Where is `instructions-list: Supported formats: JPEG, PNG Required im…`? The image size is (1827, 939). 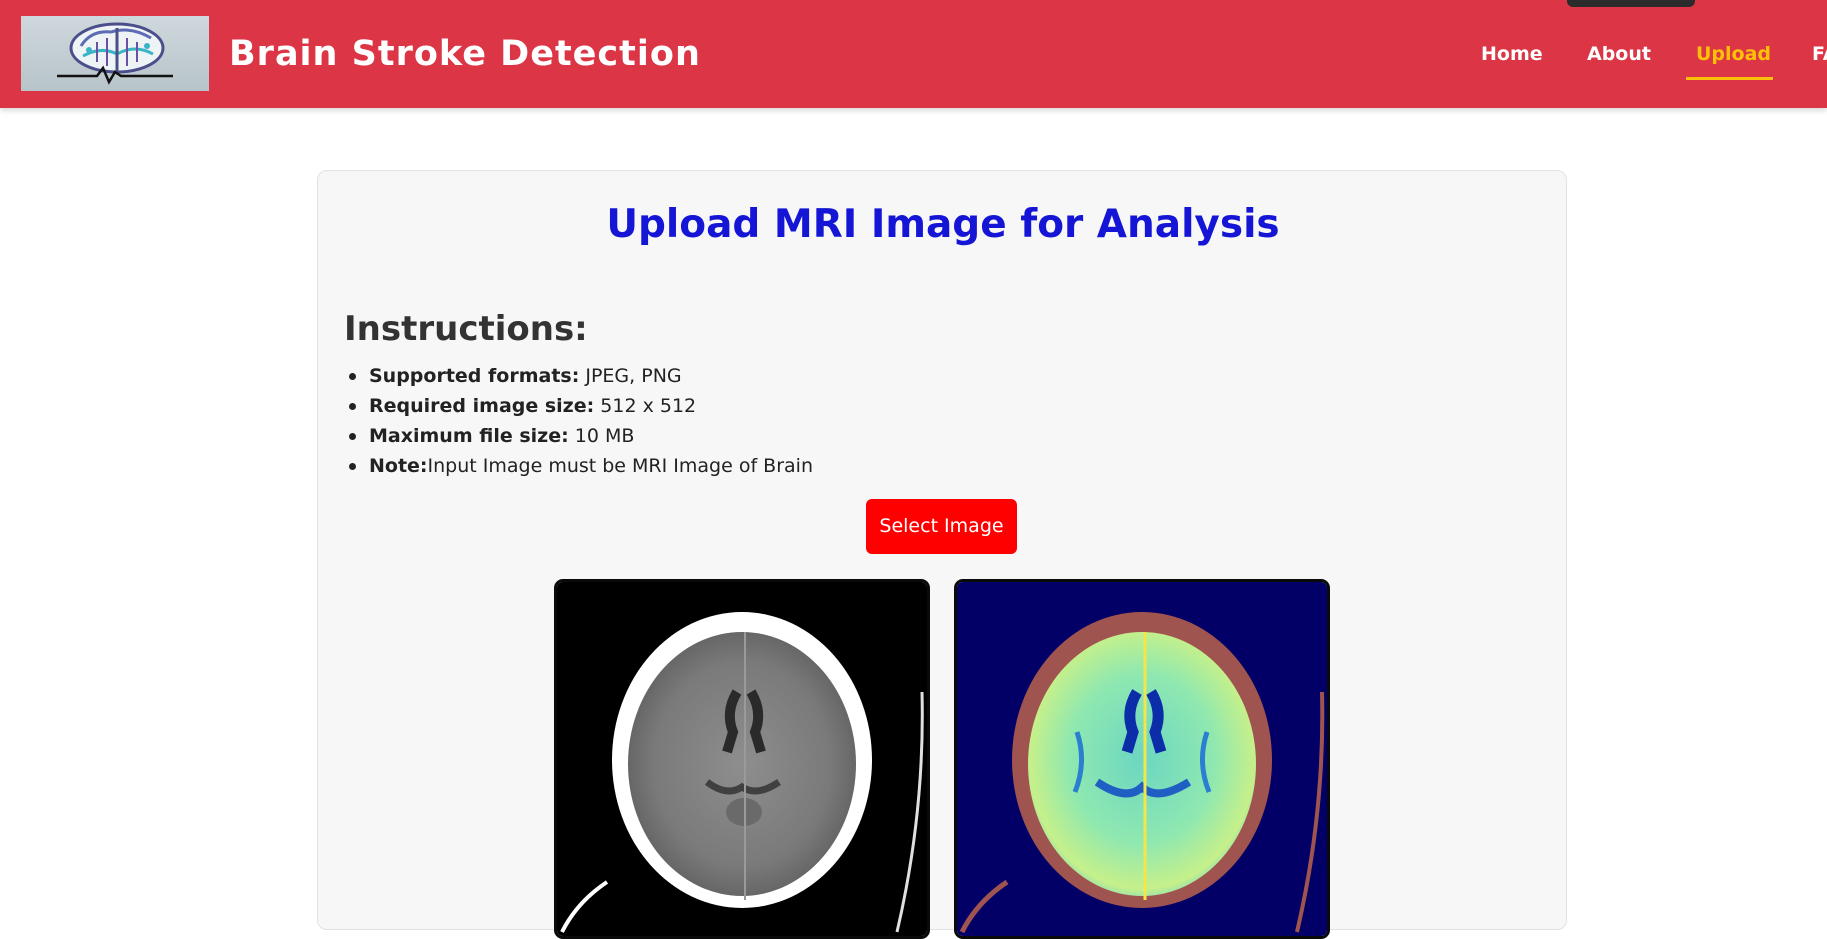
instructions-list: Supported formats: JPEG, PNG Required im… is located at coordinates (578, 421).